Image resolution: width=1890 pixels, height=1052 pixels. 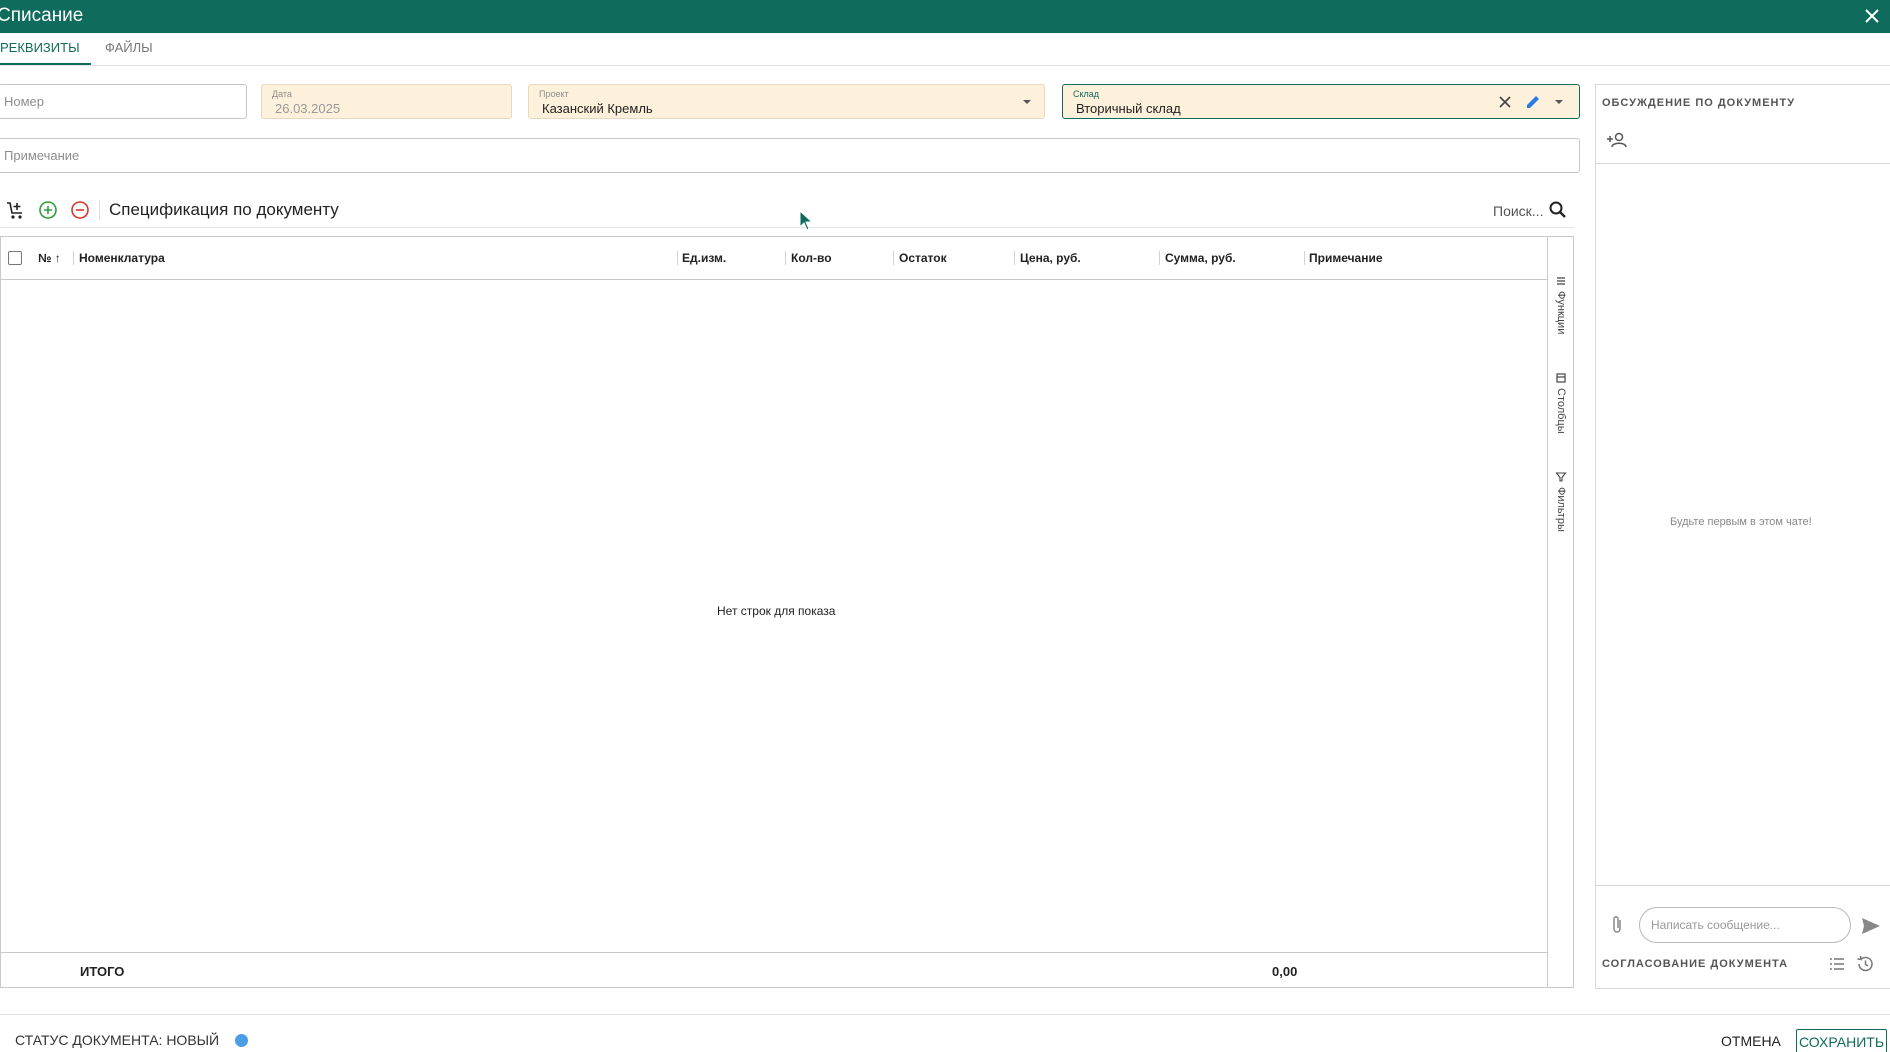 What do you see at coordinates (122, 258) in the screenshot?
I see `col-nomenclature: Номенклатура` at bounding box center [122, 258].